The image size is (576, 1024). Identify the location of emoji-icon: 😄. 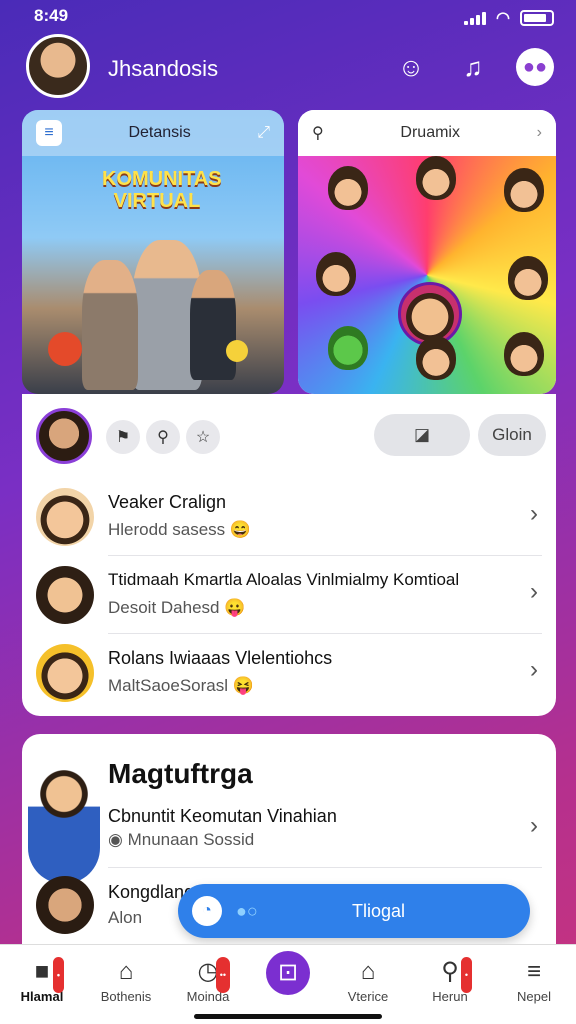
(240, 529).